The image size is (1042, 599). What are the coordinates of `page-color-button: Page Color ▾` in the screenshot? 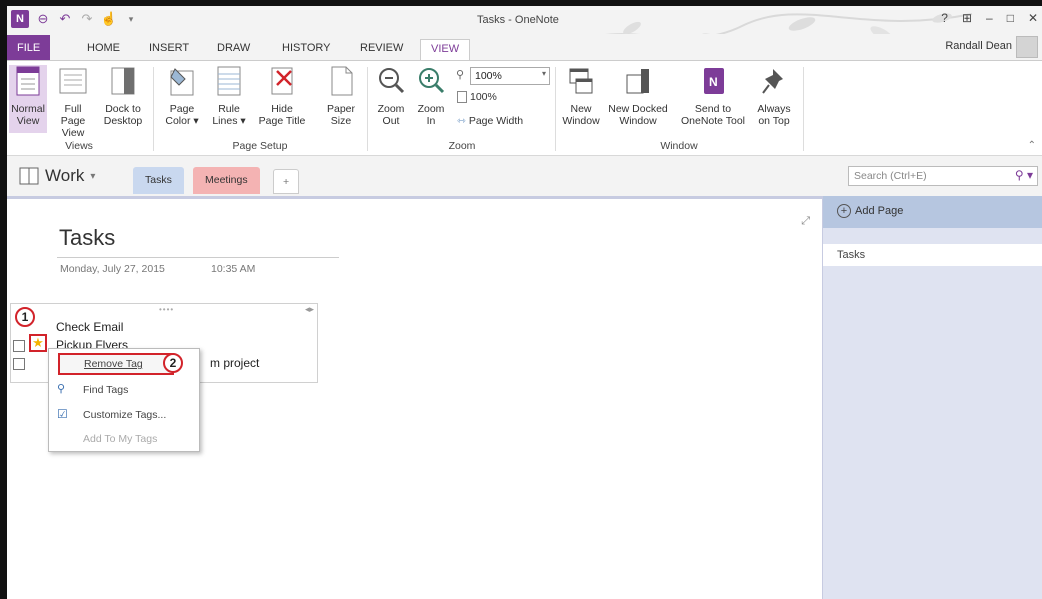 It's located at (182, 96).